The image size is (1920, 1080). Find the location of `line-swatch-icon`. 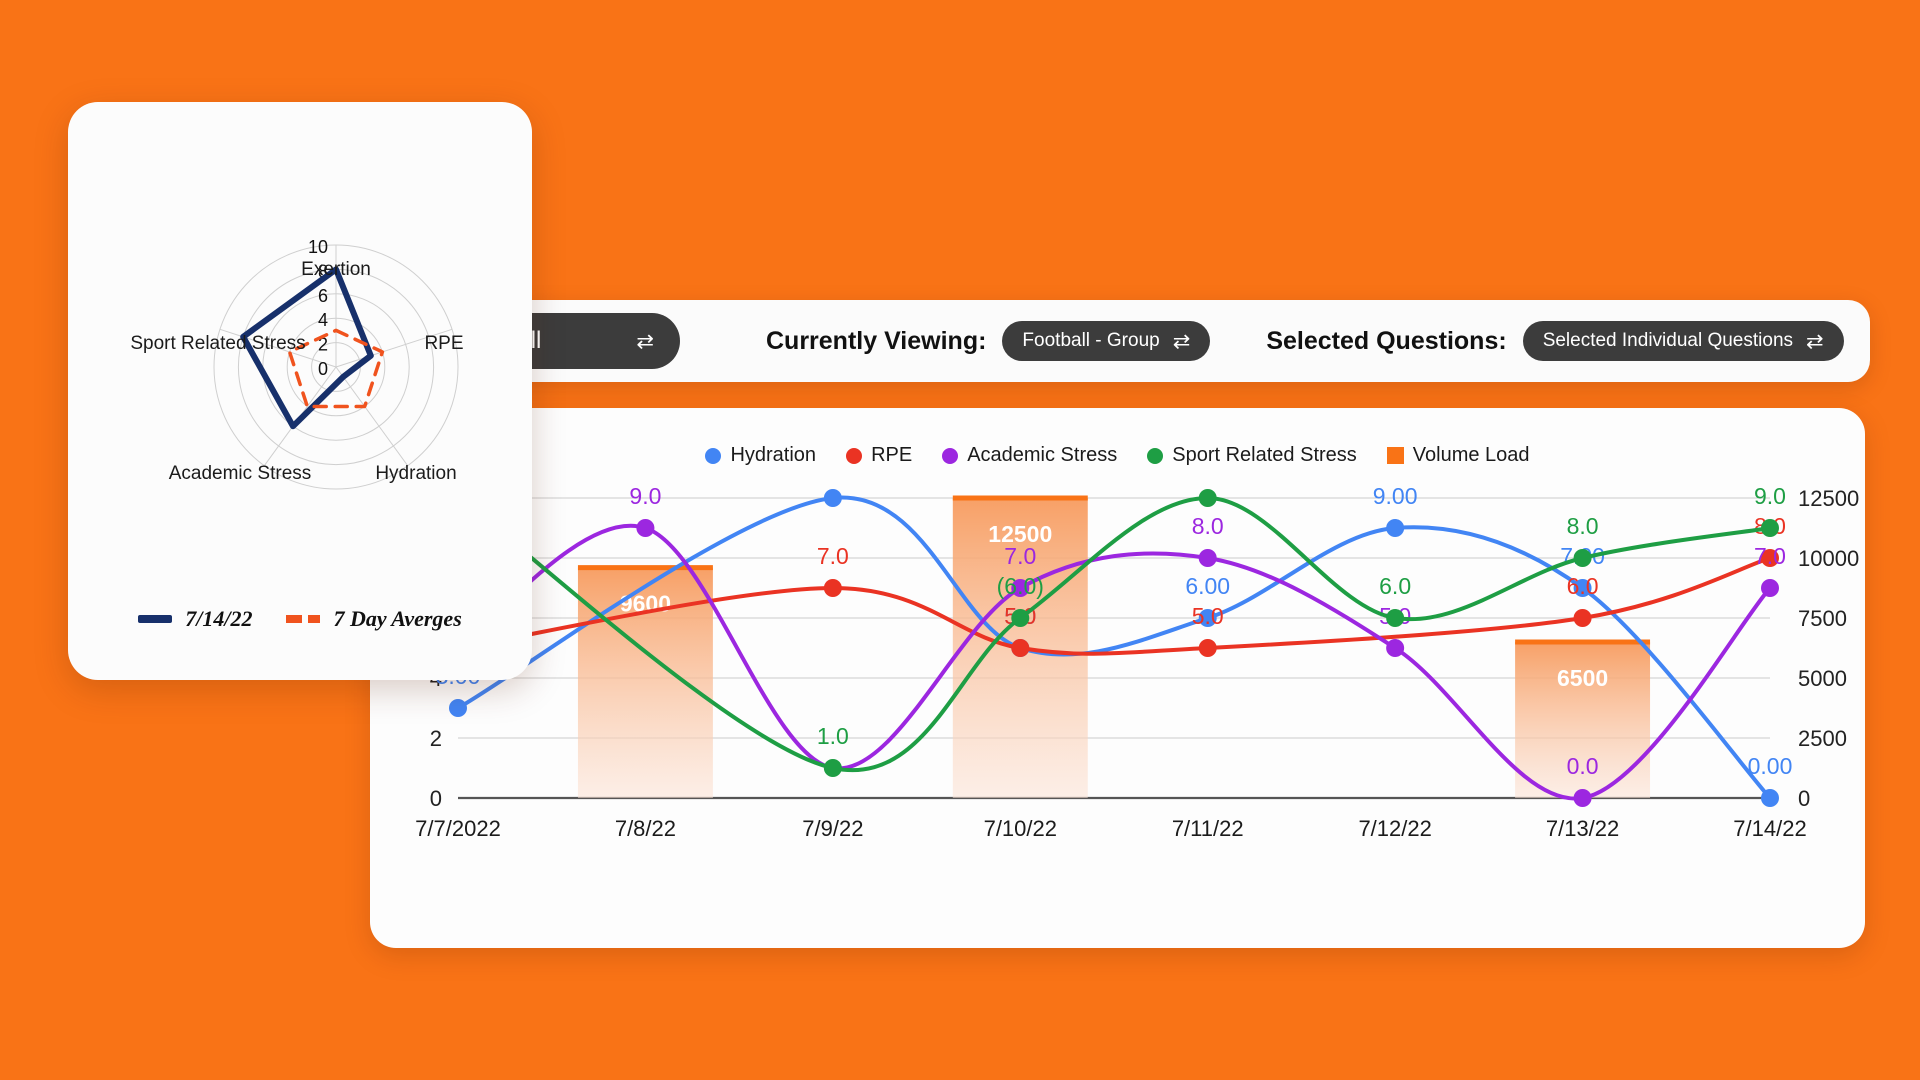

line-swatch-icon is located at coordinates (155, 619).